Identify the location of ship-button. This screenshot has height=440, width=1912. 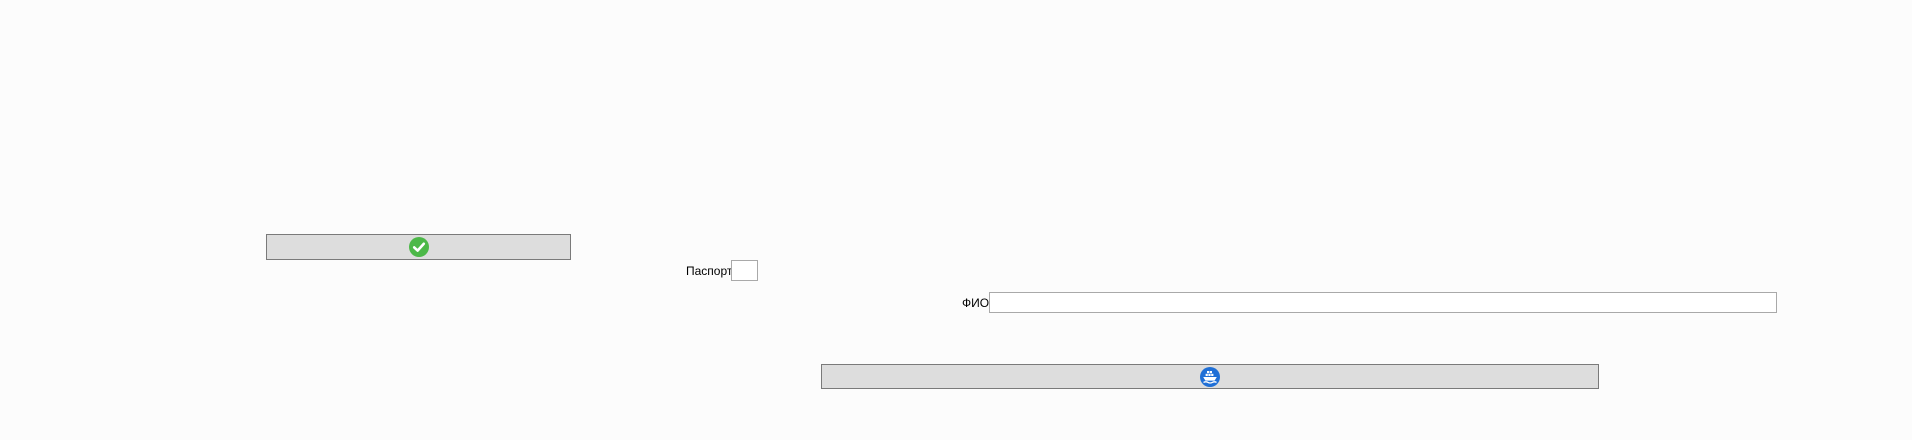
(1210, 376).